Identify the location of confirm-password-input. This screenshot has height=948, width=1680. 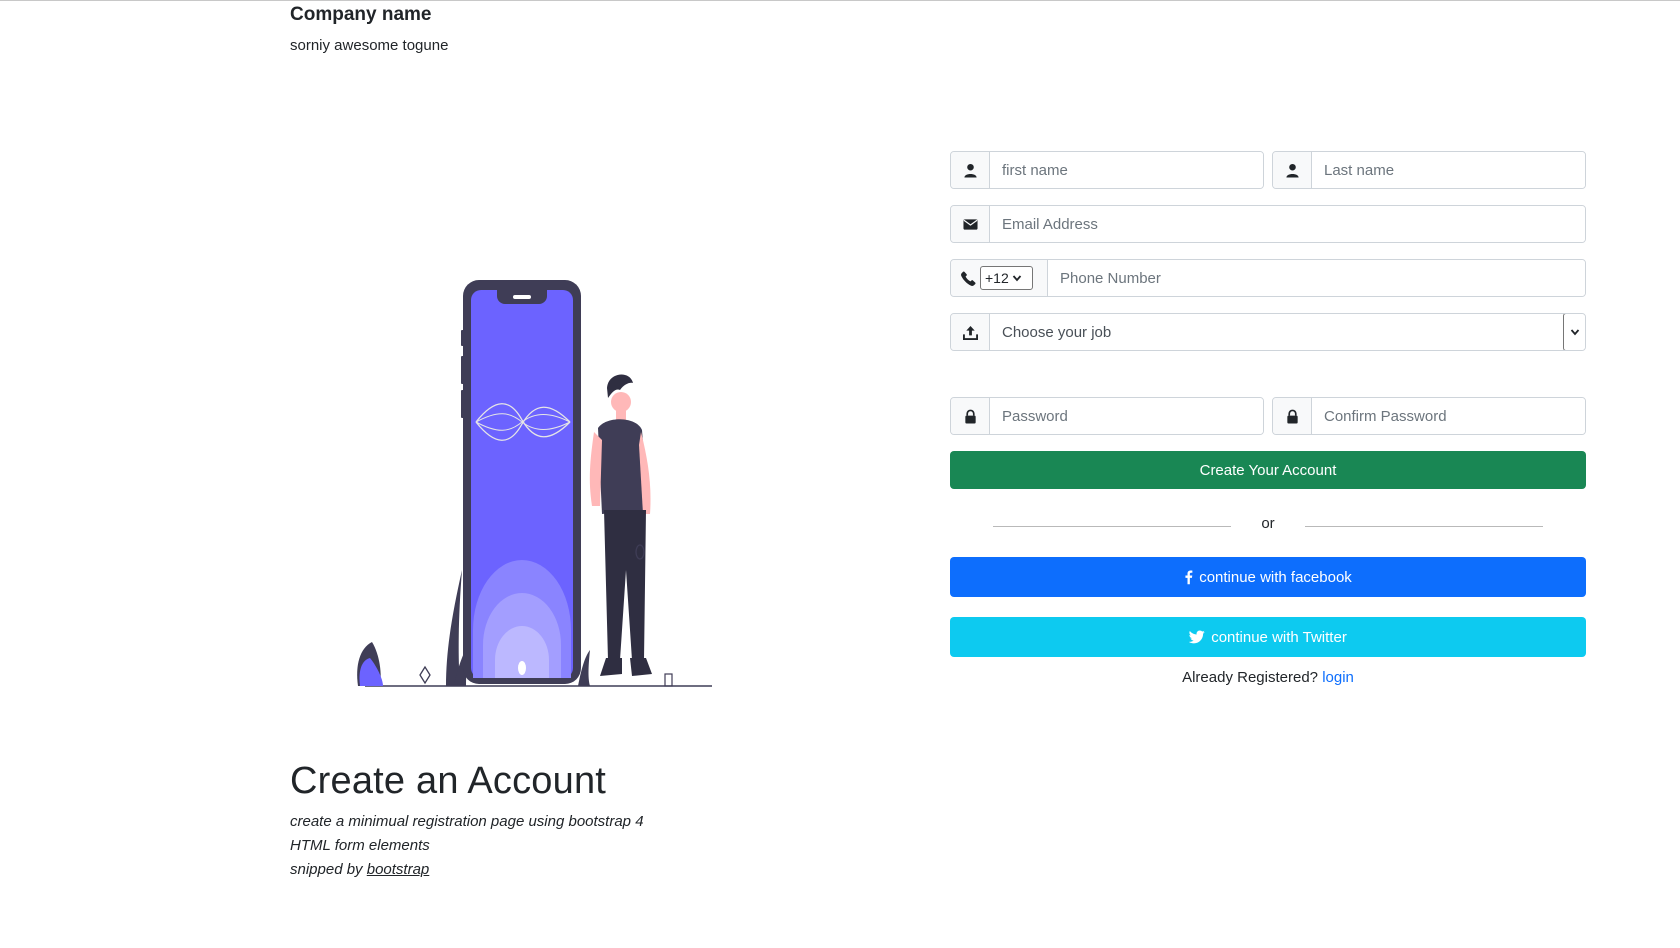
(1448, 416).